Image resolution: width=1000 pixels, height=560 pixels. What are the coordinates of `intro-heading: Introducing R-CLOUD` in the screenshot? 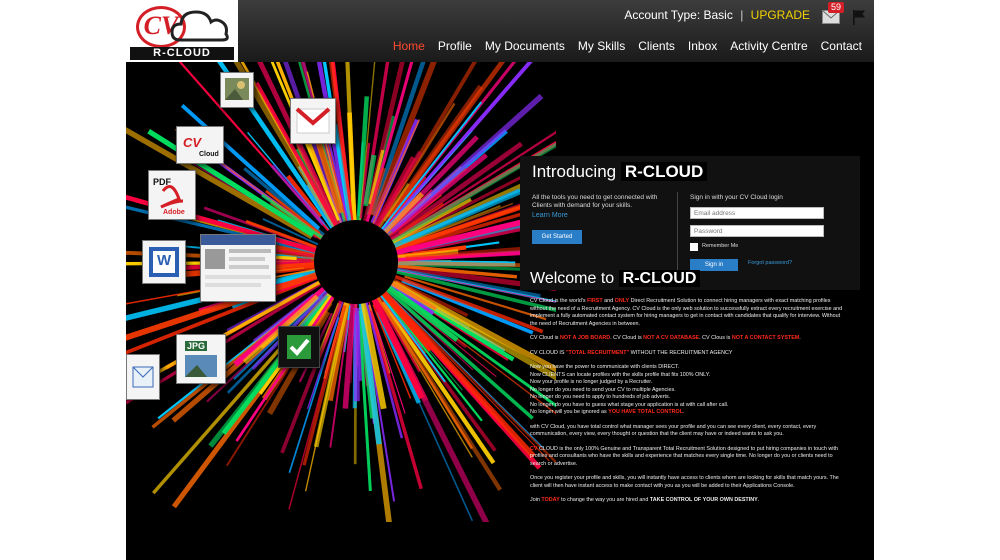 It's located at (620, 172).